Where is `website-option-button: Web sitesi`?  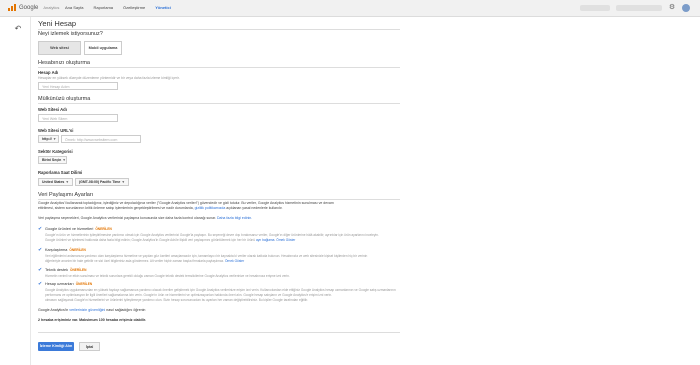
website-option-button: Web sitesi is located at coordinates (59, 48).